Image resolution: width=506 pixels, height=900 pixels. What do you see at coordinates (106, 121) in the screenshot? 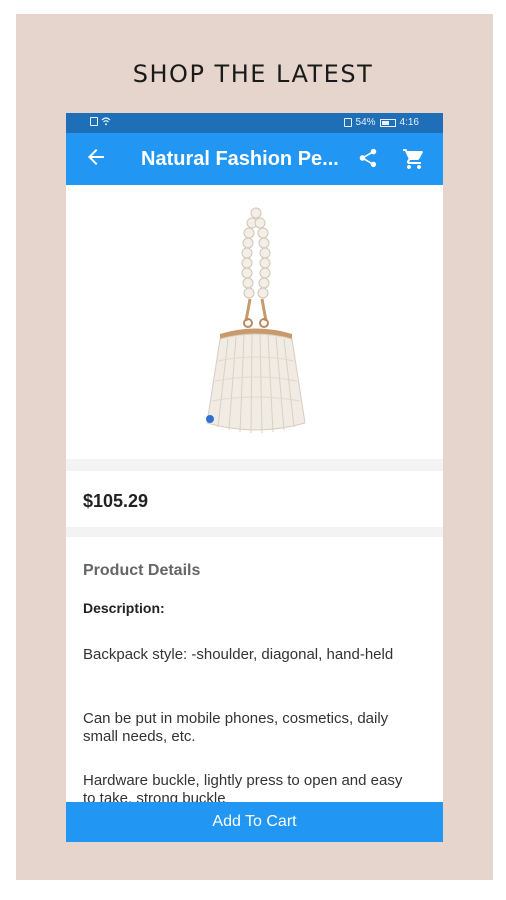
I see `wifi-icon` at bounding box center [106, 121].